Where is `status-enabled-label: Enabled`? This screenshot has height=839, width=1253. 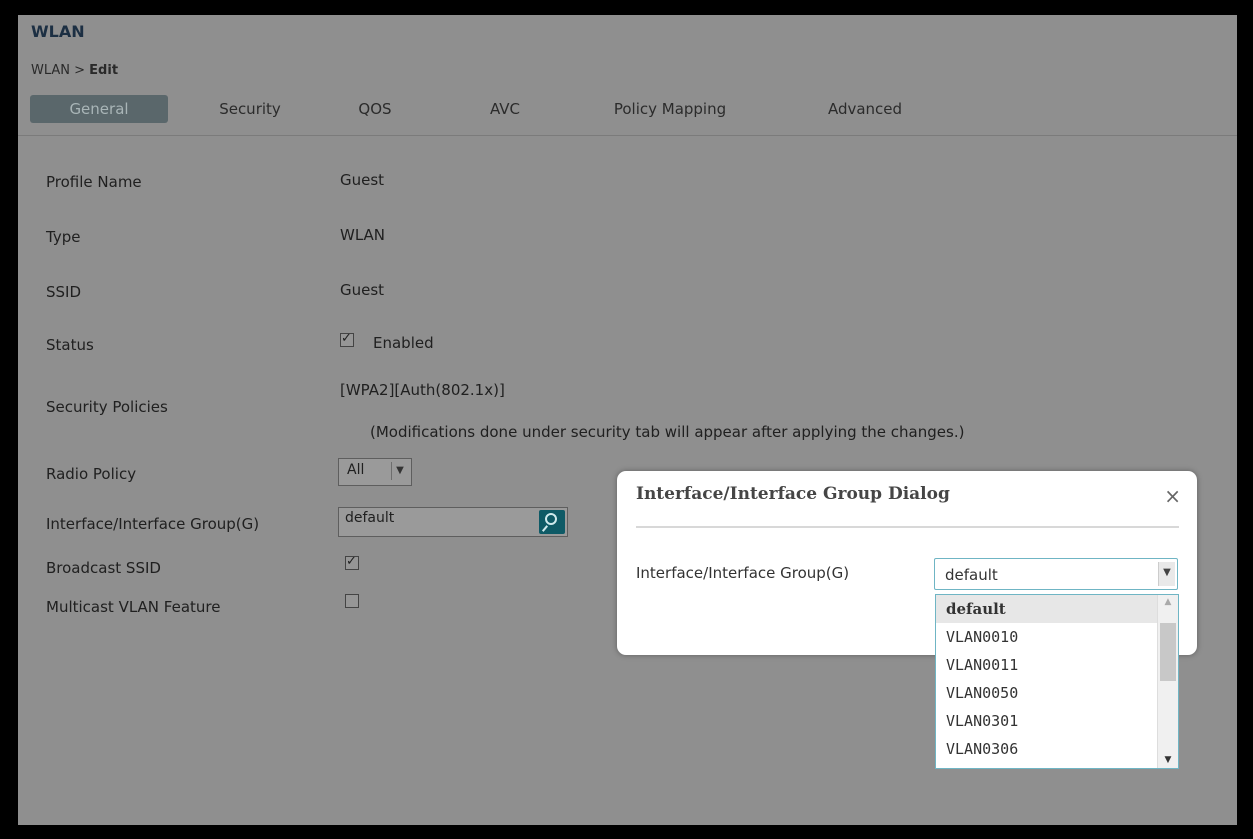
status-enabled-label: Enabled is located at coordinates (403, 343).